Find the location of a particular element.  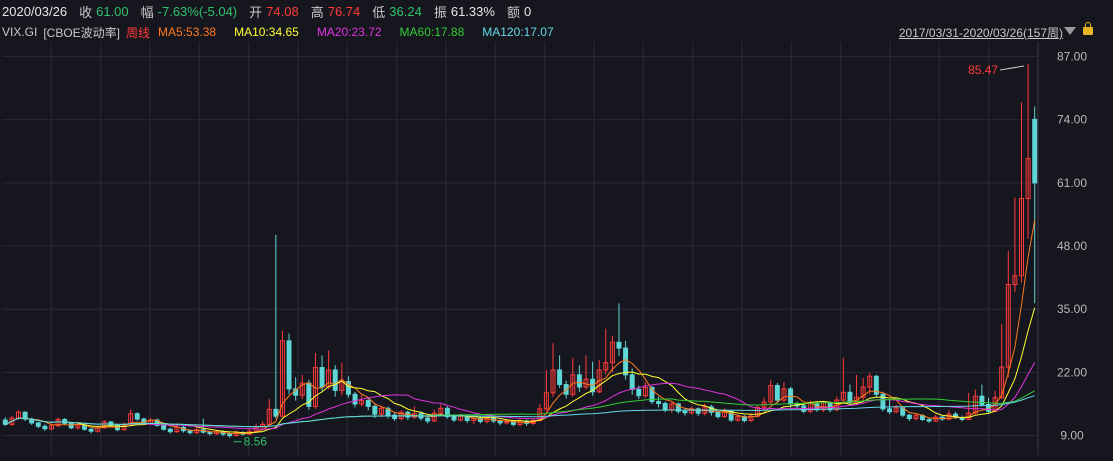

y-tick-label: 9.00 is located at coordinates (1072, 436).